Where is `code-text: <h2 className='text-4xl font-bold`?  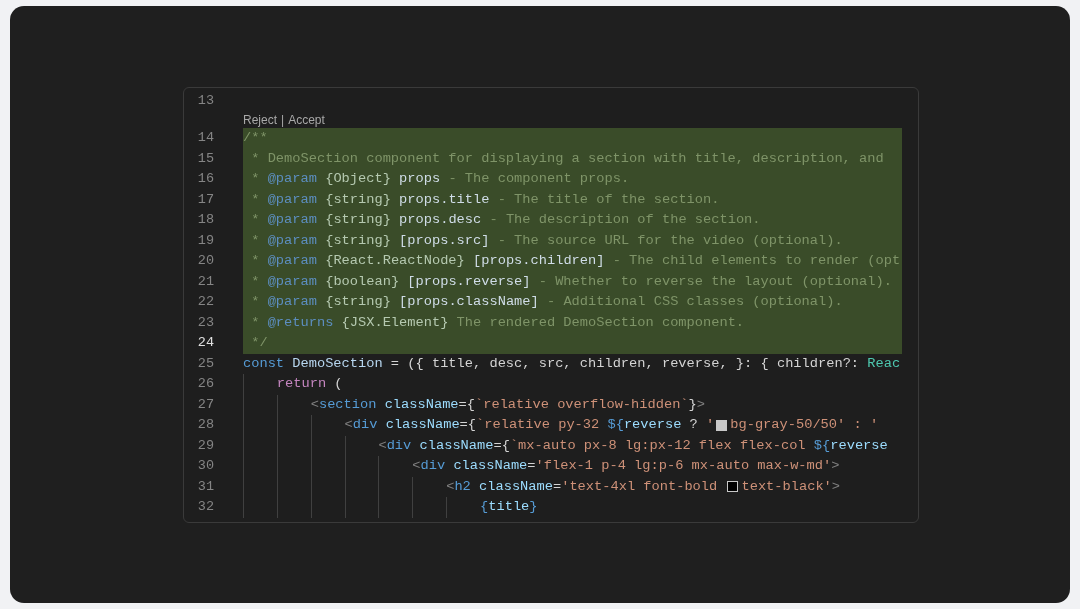
code-text: <h2 className='text-4xl font-bold is located at coordinates (582, 486).